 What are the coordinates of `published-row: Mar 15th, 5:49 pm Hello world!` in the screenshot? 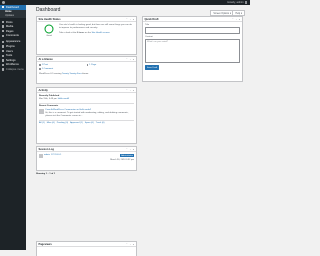 It's located at (86, 99).